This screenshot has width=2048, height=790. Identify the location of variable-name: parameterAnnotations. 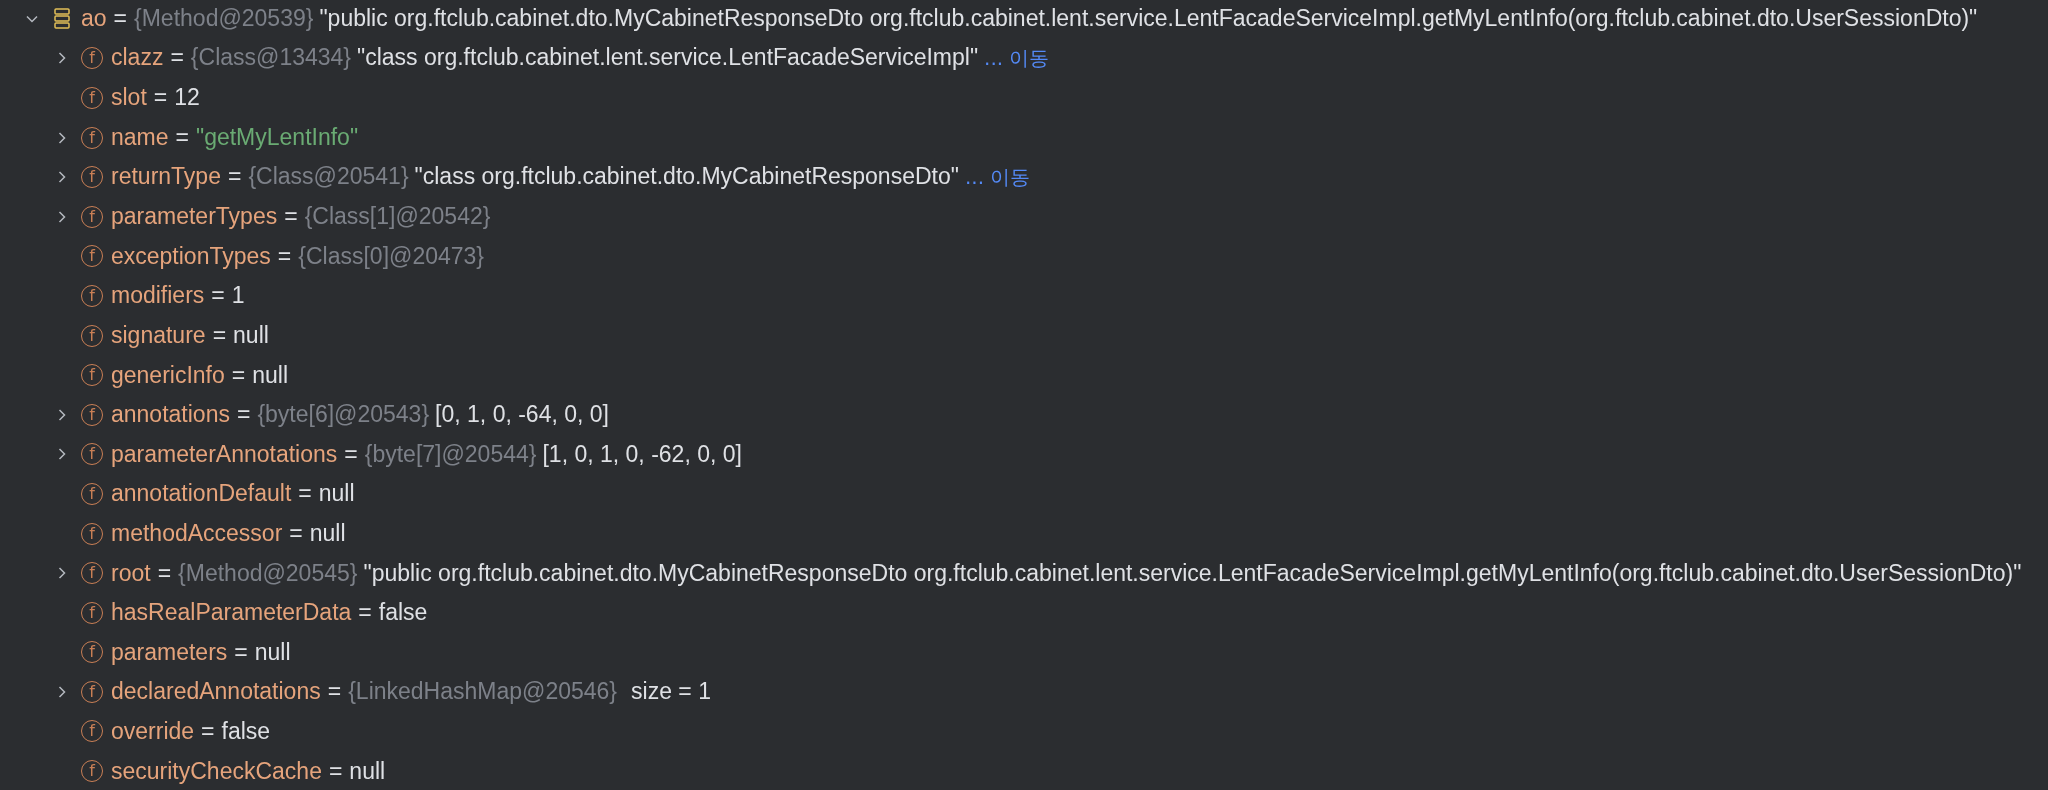
(224, 454).